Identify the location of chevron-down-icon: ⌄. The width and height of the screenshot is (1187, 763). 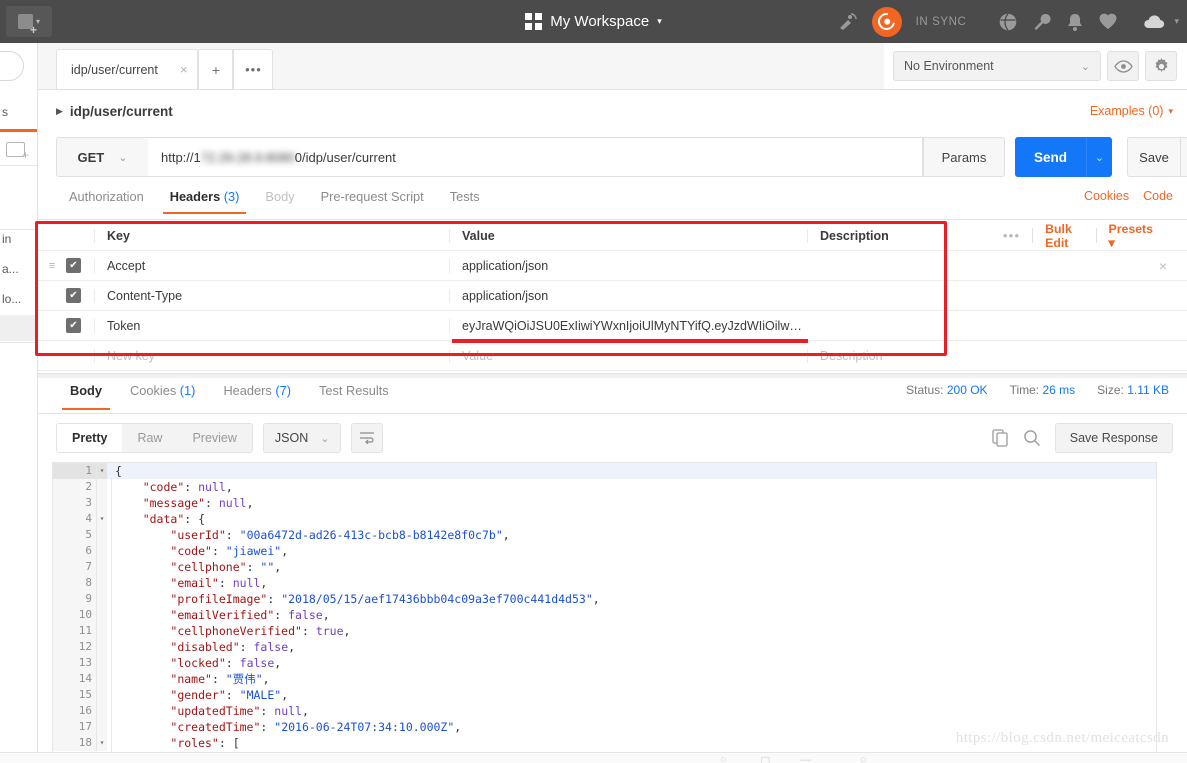
(1085, 66).